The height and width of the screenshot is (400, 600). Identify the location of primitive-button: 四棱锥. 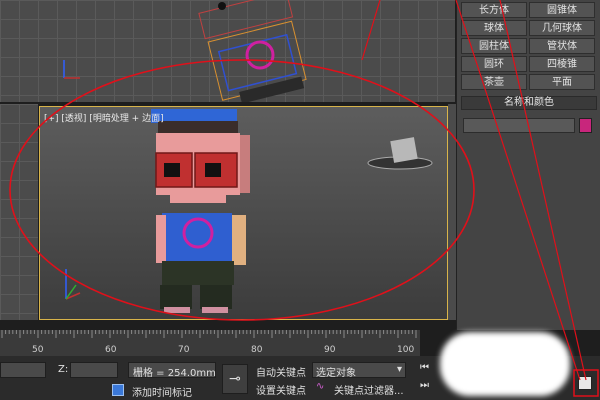
(562, 64).